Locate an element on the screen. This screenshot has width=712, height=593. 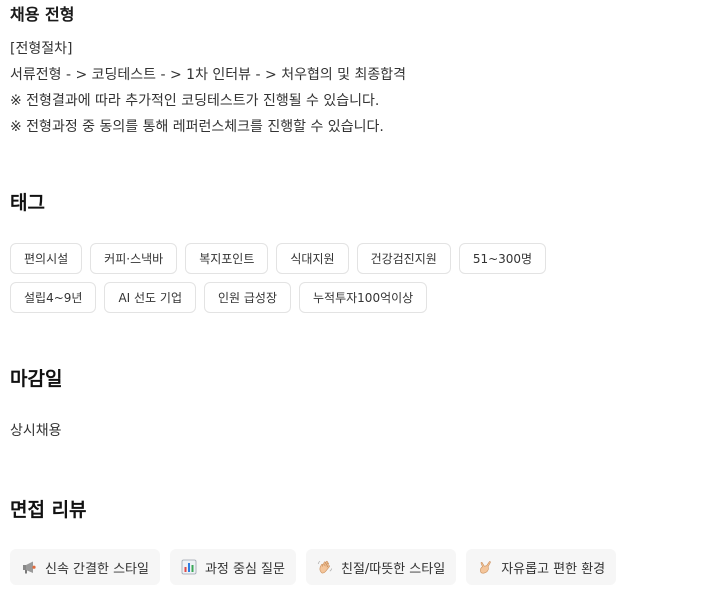
interview-review-title: 면접 리뷰 is located at coordinates (48, 510).